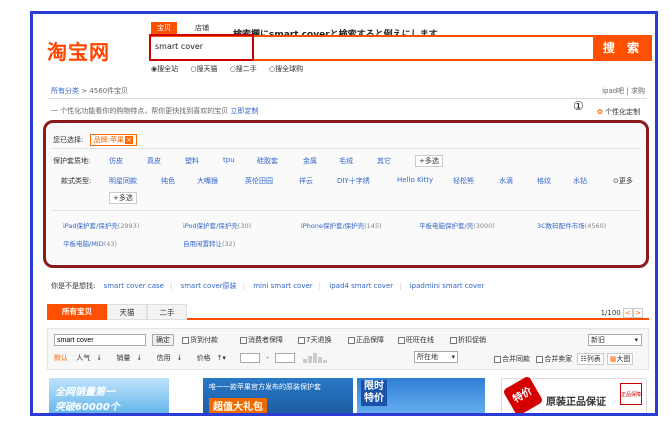 Image resolution: width=670 pixels, height=427 pixels. Describe the element at coordinates (333, 226) in the screenshot. I see `category-name: iPhone保护套/保护壳` at that location.